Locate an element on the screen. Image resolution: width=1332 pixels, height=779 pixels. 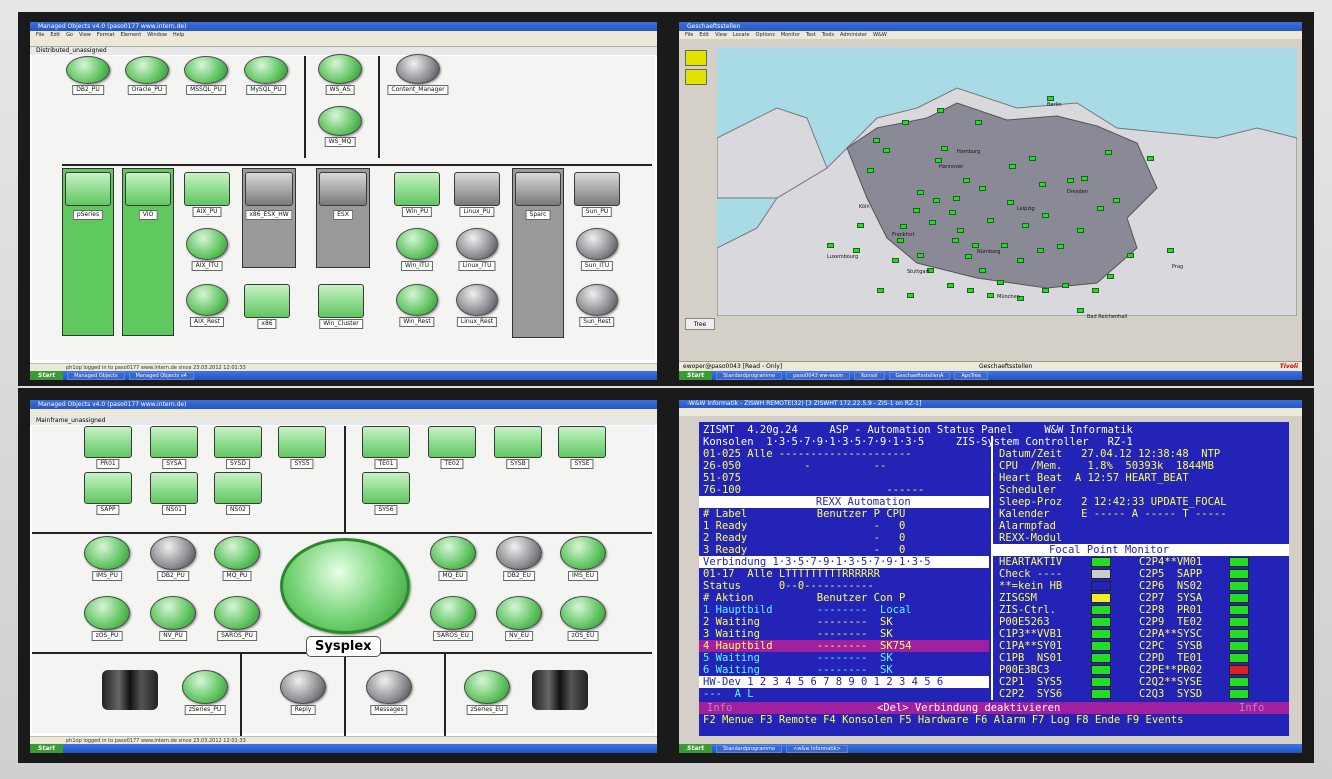
taskbar-item: ApsTree is located at coordinates (971, 376).